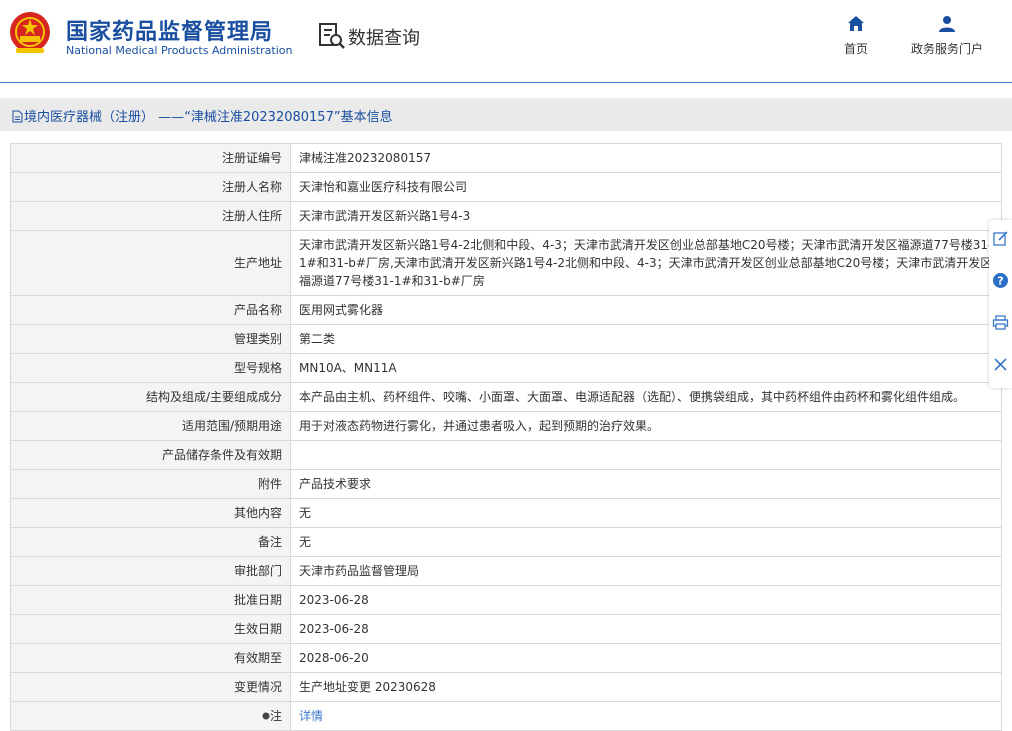  What do you see at coordinates (332, 36) in the screenshot?
I see `document-search-icon` at bounding box center [332, 36].